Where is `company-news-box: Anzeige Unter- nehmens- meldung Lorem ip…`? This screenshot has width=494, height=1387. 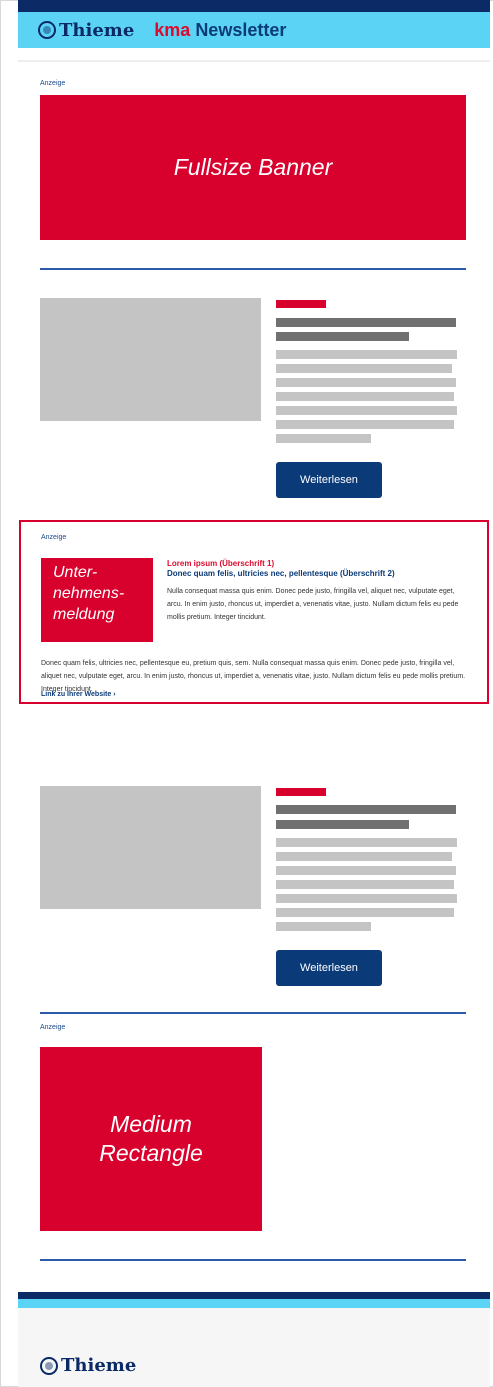
company-news-box: Anzeige Unter- nehmens- meldung Lorem ip… is located at coordinates (254, 612).